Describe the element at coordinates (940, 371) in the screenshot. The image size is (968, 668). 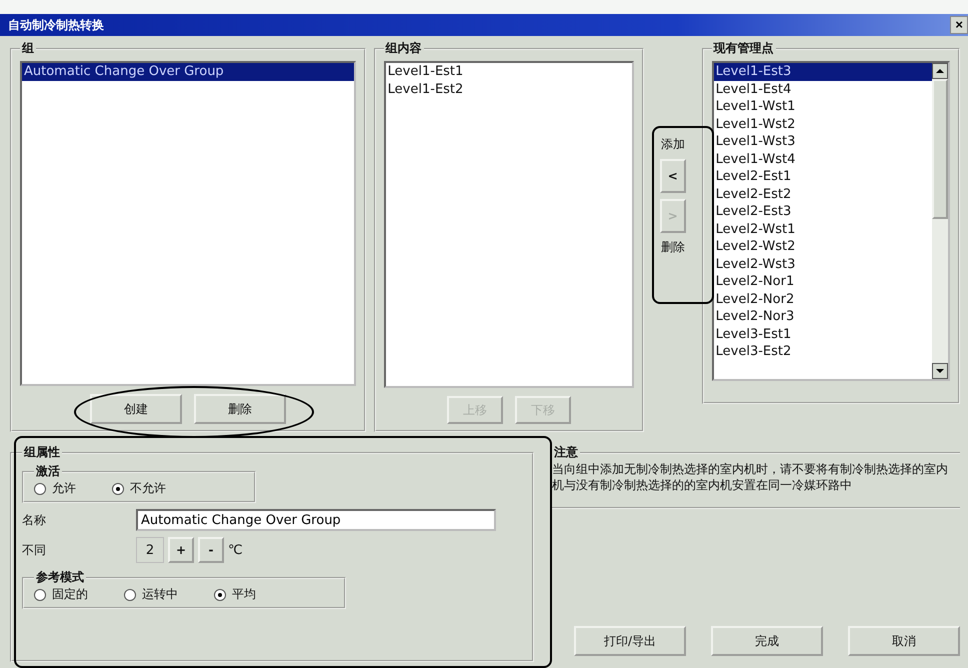
I see `scroll-down-icon` at that location.